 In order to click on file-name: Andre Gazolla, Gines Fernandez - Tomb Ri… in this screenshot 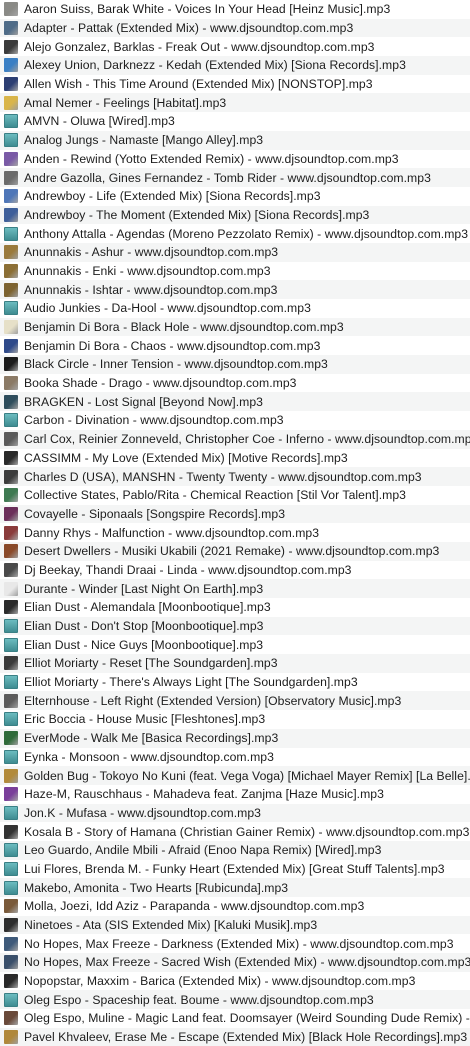, I will do `click(227, 177)`.